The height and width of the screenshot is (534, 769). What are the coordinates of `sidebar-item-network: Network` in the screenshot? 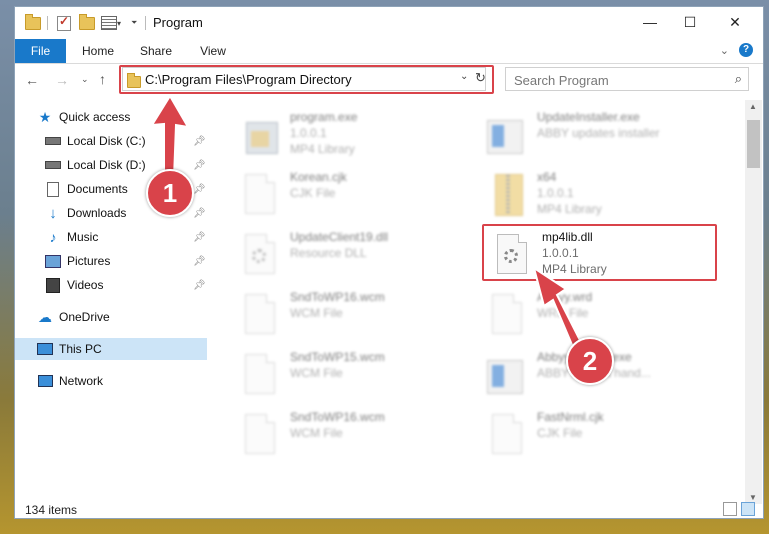 It's located at (111, 381).